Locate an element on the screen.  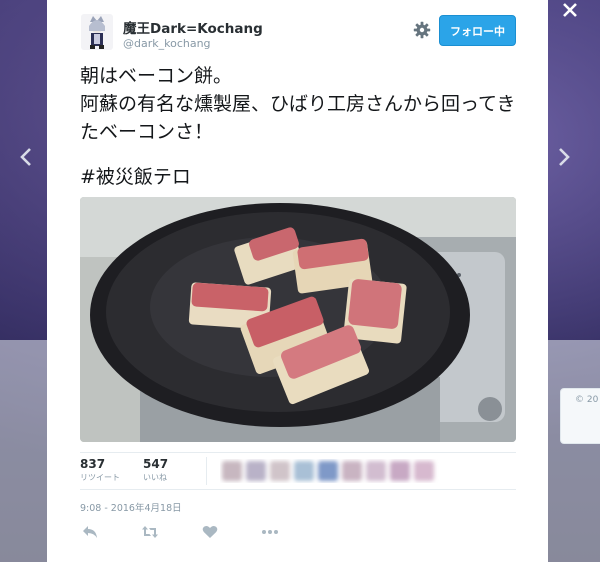
tweet-header: 魔王Dark=Kochang @dark_kochang フォロー中 is located at coordinates (297, 30).